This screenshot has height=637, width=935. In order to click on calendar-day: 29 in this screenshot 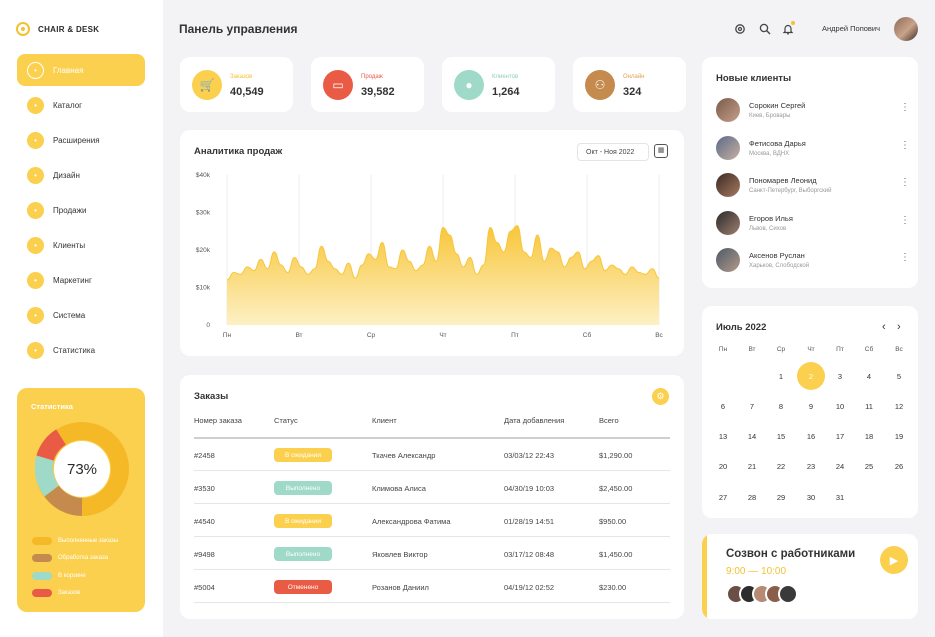, I will do `click(781, 497)`.